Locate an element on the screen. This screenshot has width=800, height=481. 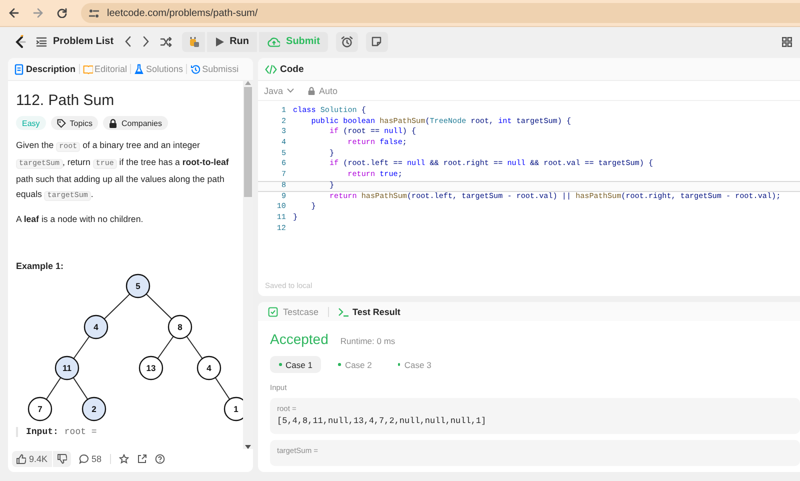
runtime-label: Runtime: 0 ms is located at coordinates (368, 341).